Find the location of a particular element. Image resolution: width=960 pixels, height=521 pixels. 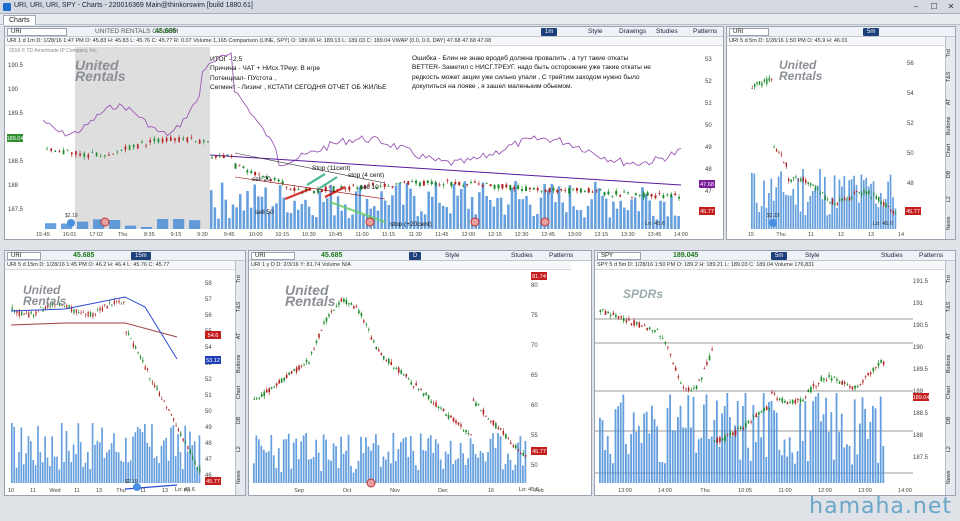

y-tick-label: 55 is located at coordinates (534, 436).